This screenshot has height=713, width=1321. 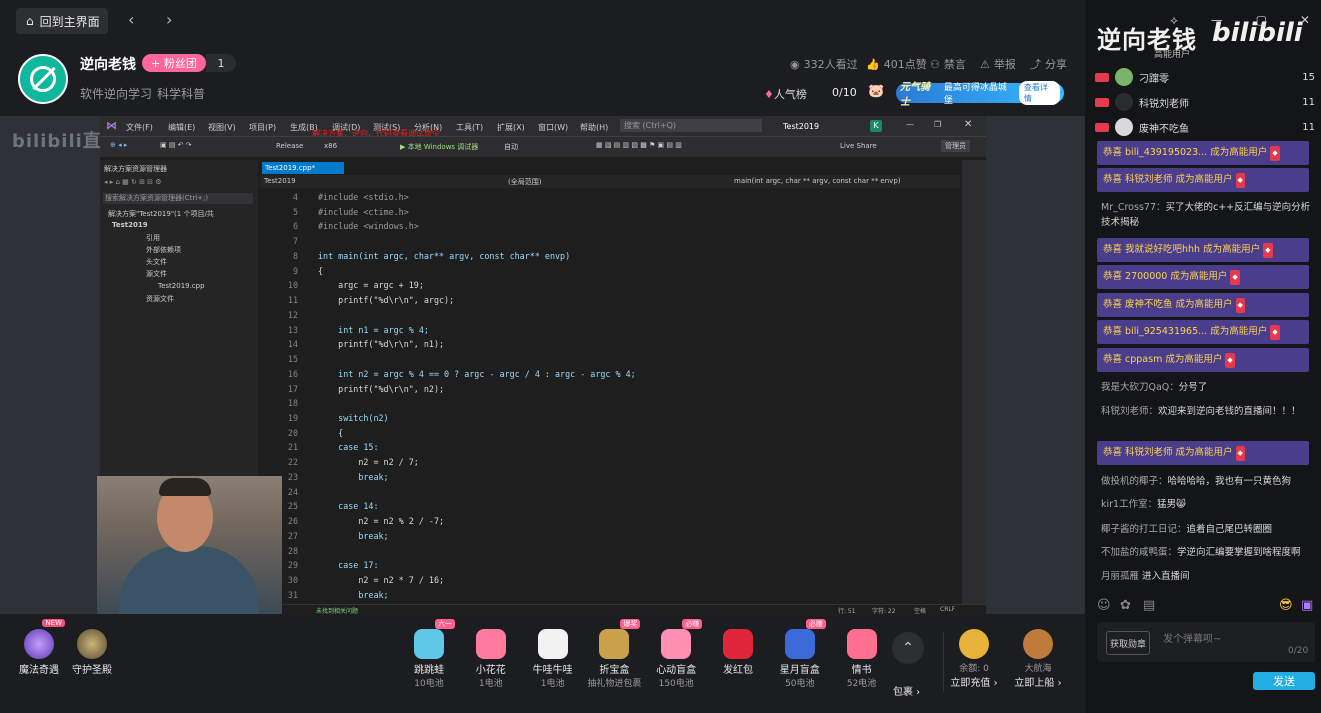 I want to click on config-select: Release, so click(x=289, y=146).